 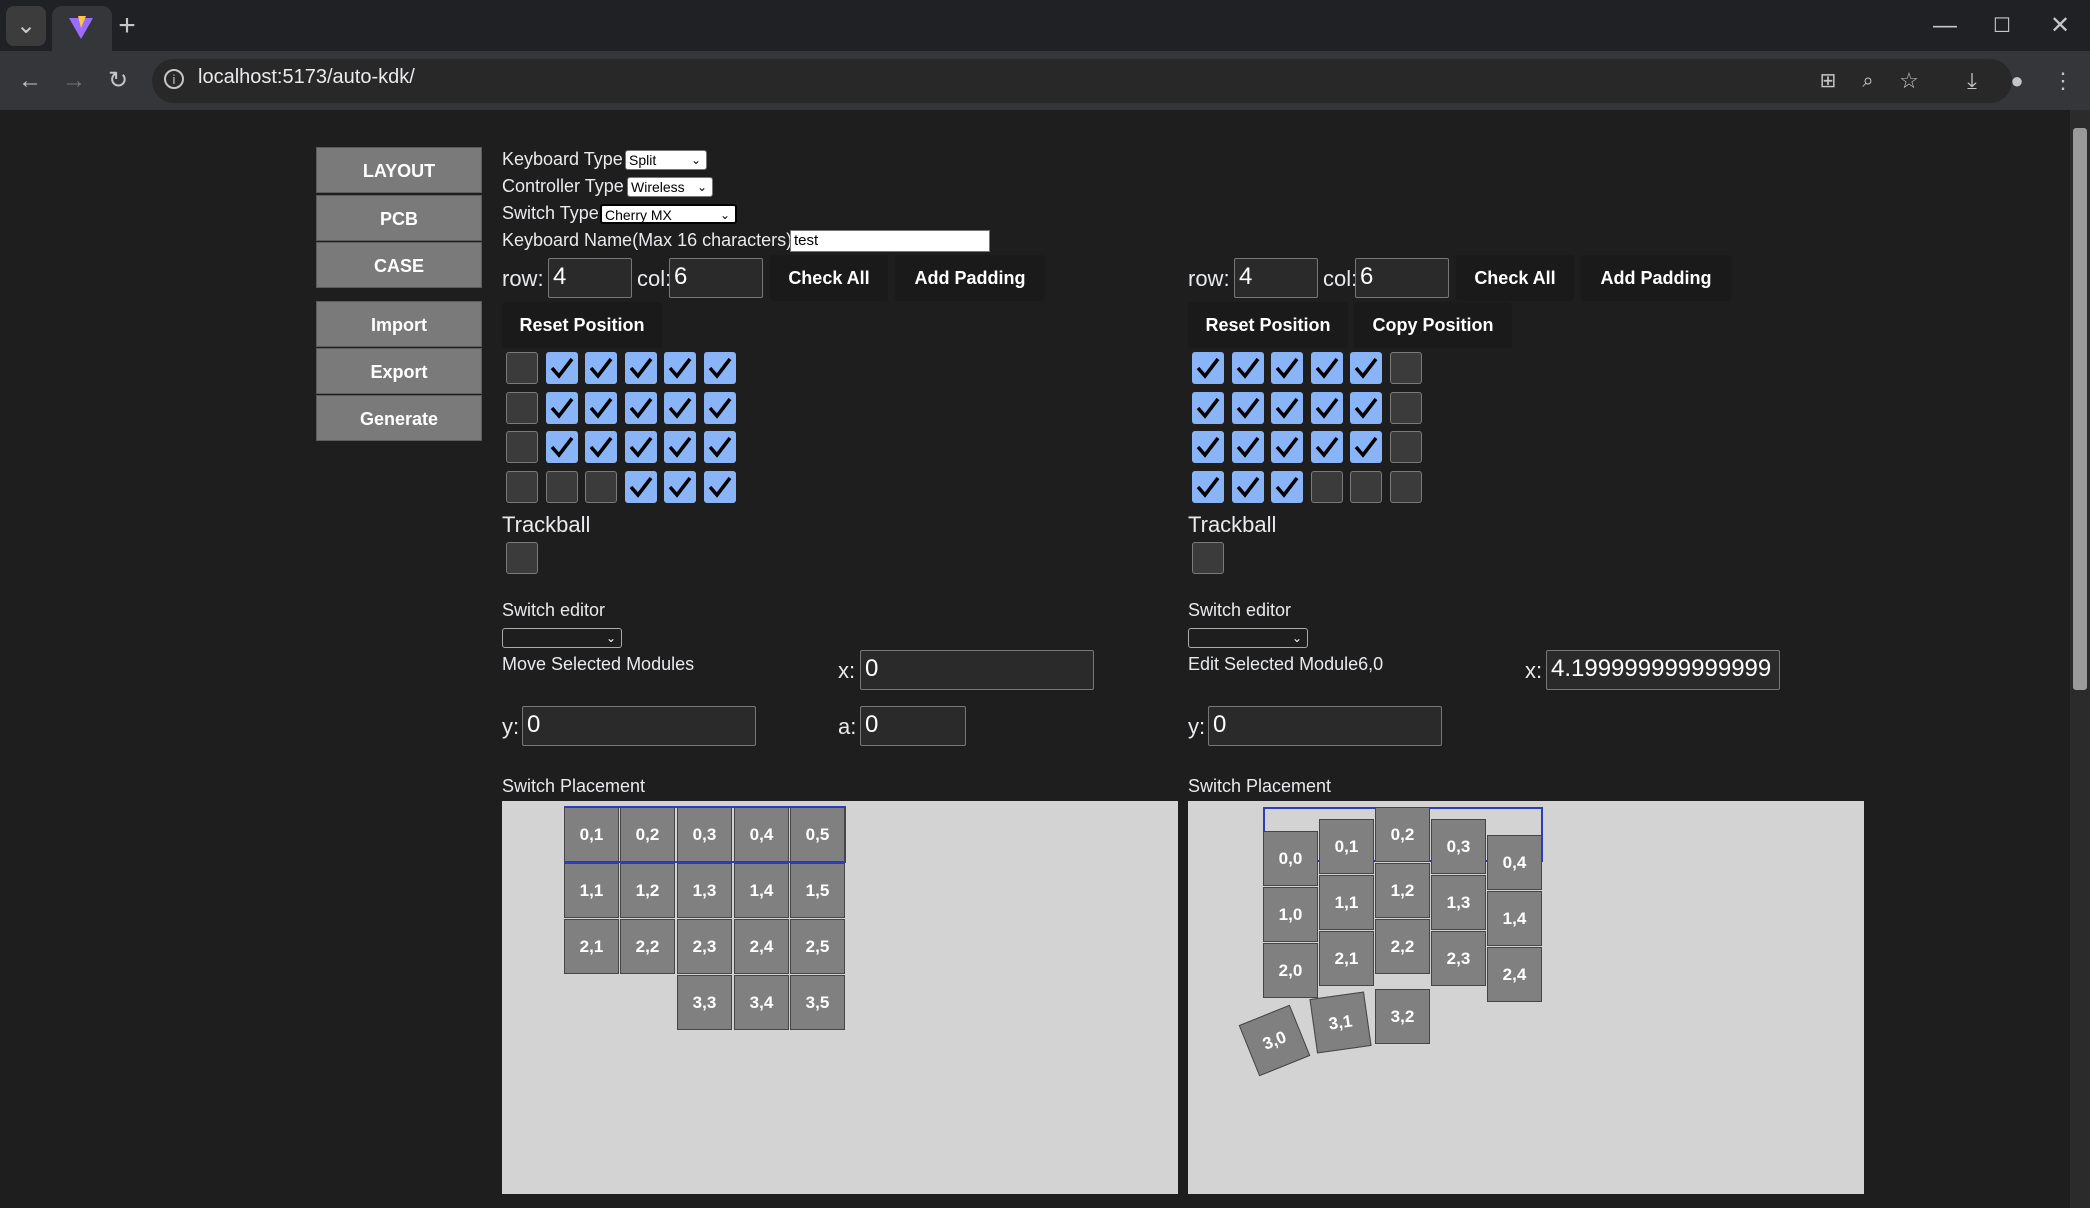 What do you see at coordinates (590, 278) in the screenshot?
I see `left-row-input: 4` at bounding box center [590, 278].